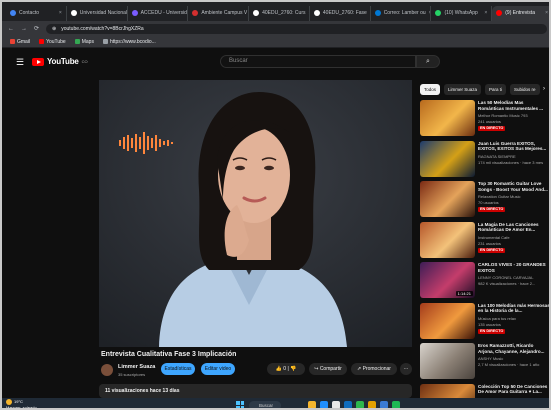  What do you see at coordinates (164, 13) in the screenshot?
I see `tab-label: ACCEDU - Universida` at bounding box center [164, 13].